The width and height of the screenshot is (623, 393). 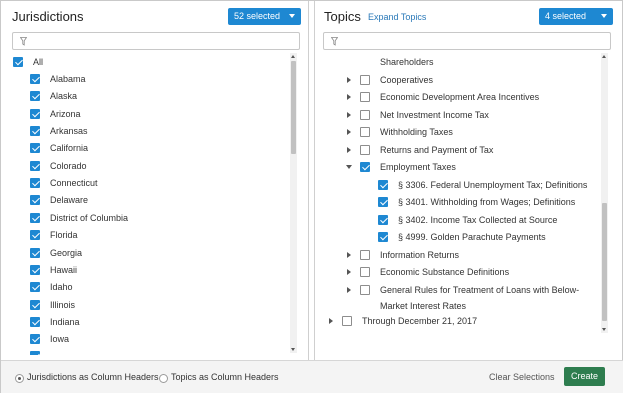 What do you see at coordinates (68, 165) in the screenshot?
I see `list-item-label: Colorado` at bounding box center [68, 165].